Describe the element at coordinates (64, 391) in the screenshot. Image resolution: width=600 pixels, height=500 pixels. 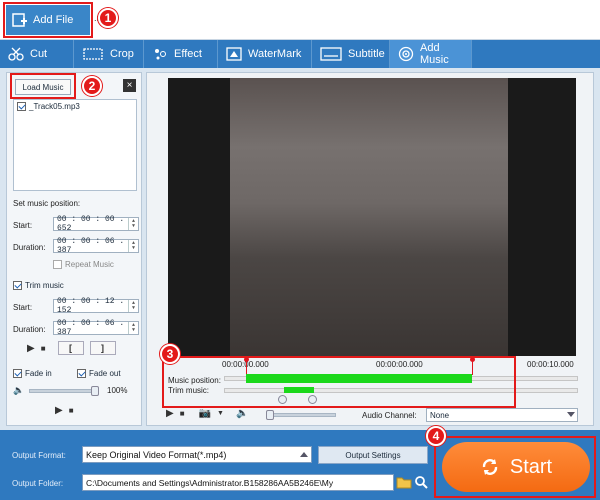
I see `volume-slider` at that location.